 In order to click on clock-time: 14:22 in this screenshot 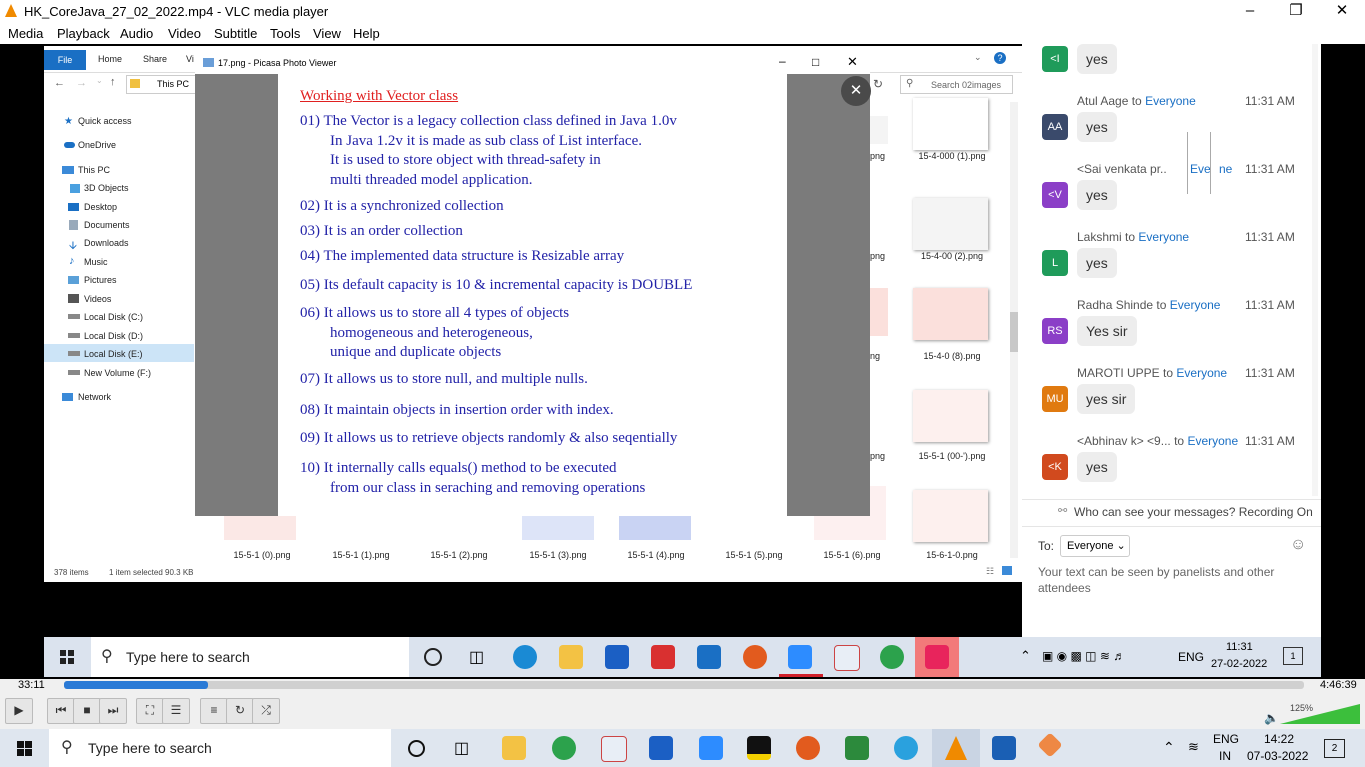, I will do `click(1279, 739)`.